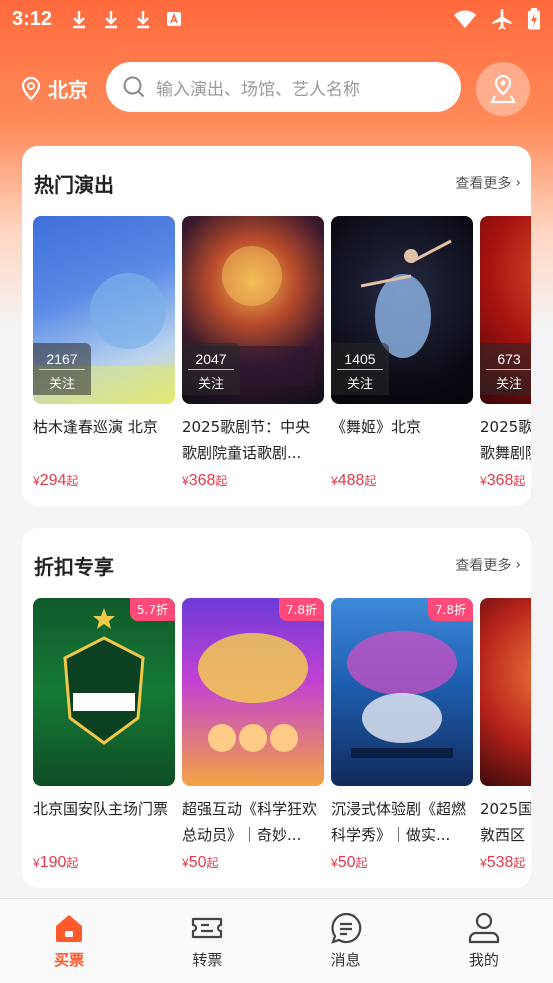 The image size is (553, 983). What do you see at coordinates (74, 184) in the screenshot?
I see `section-title: 热门演出` at bounding box center [74, 184].